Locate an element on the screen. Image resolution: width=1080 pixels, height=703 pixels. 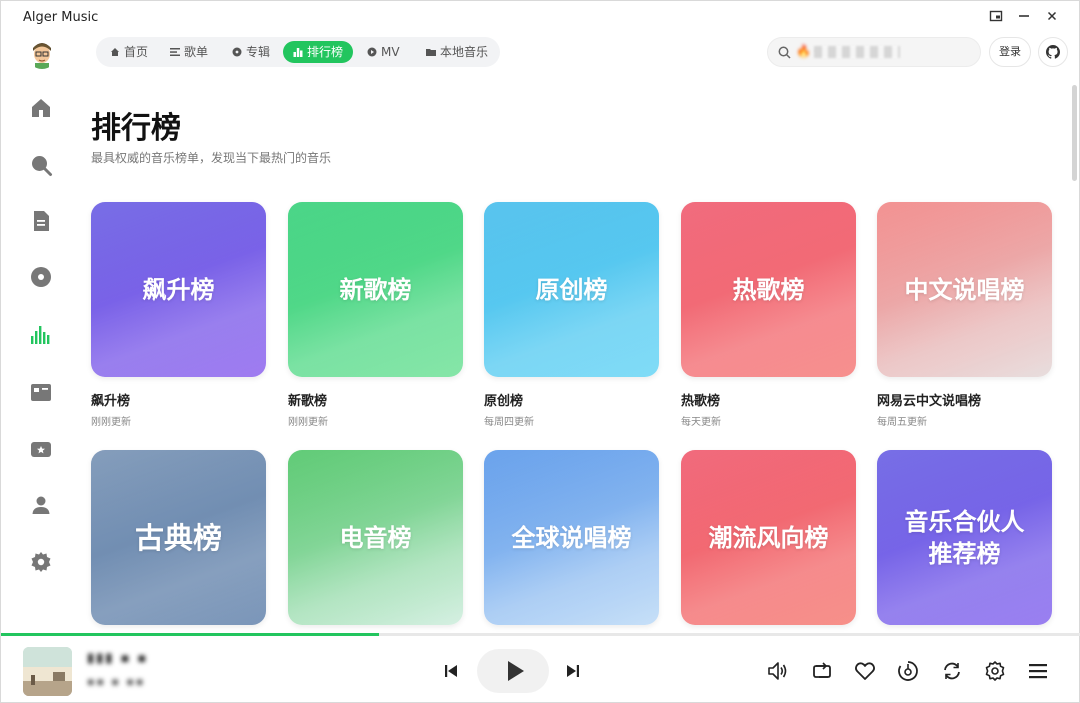
loop-icon is located at coordinates (822, 670).